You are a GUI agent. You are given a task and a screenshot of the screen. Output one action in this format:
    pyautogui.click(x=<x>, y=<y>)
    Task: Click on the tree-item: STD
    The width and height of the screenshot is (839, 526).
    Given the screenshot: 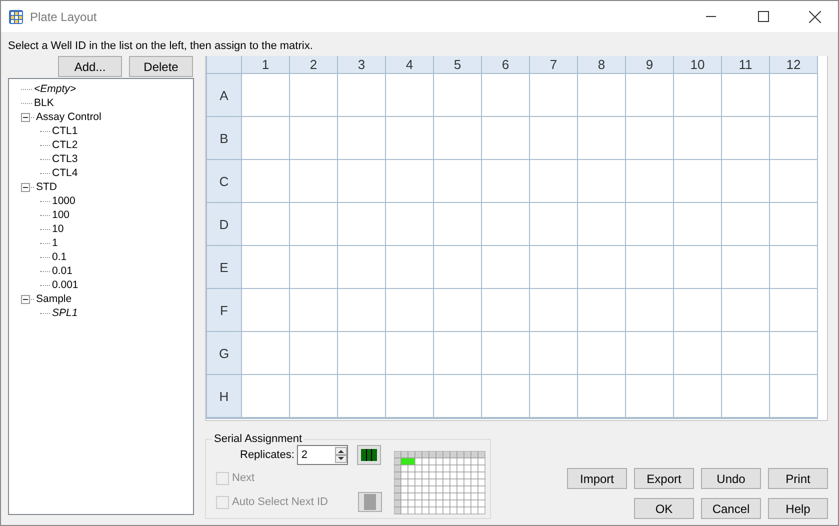 What is the action you would take?
    pyautogui.click(x=46, y=187)
    